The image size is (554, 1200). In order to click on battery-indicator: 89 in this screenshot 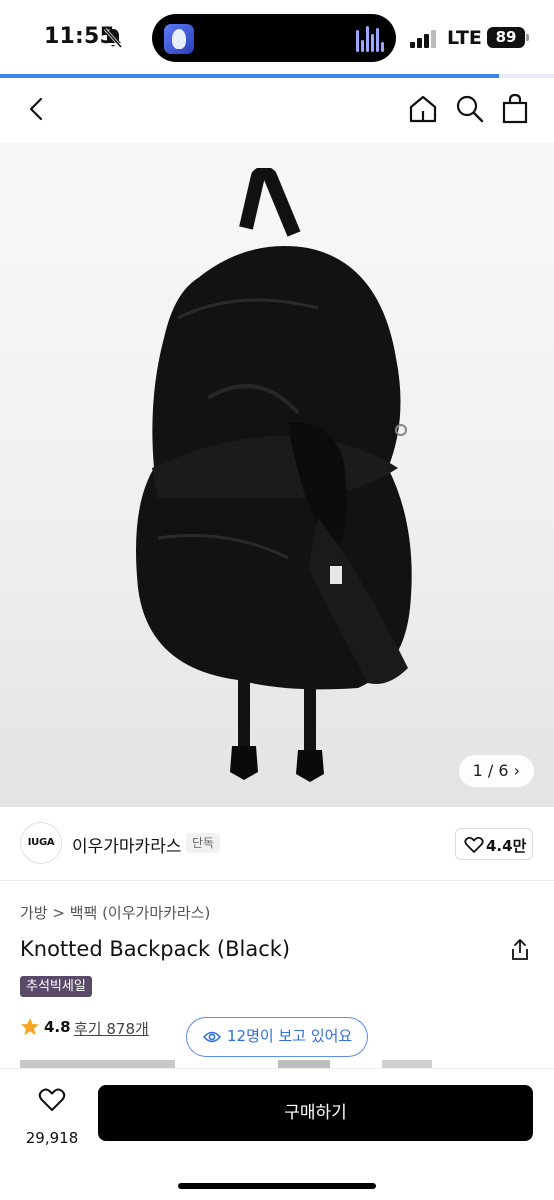, I will do `click(506, 37)`.